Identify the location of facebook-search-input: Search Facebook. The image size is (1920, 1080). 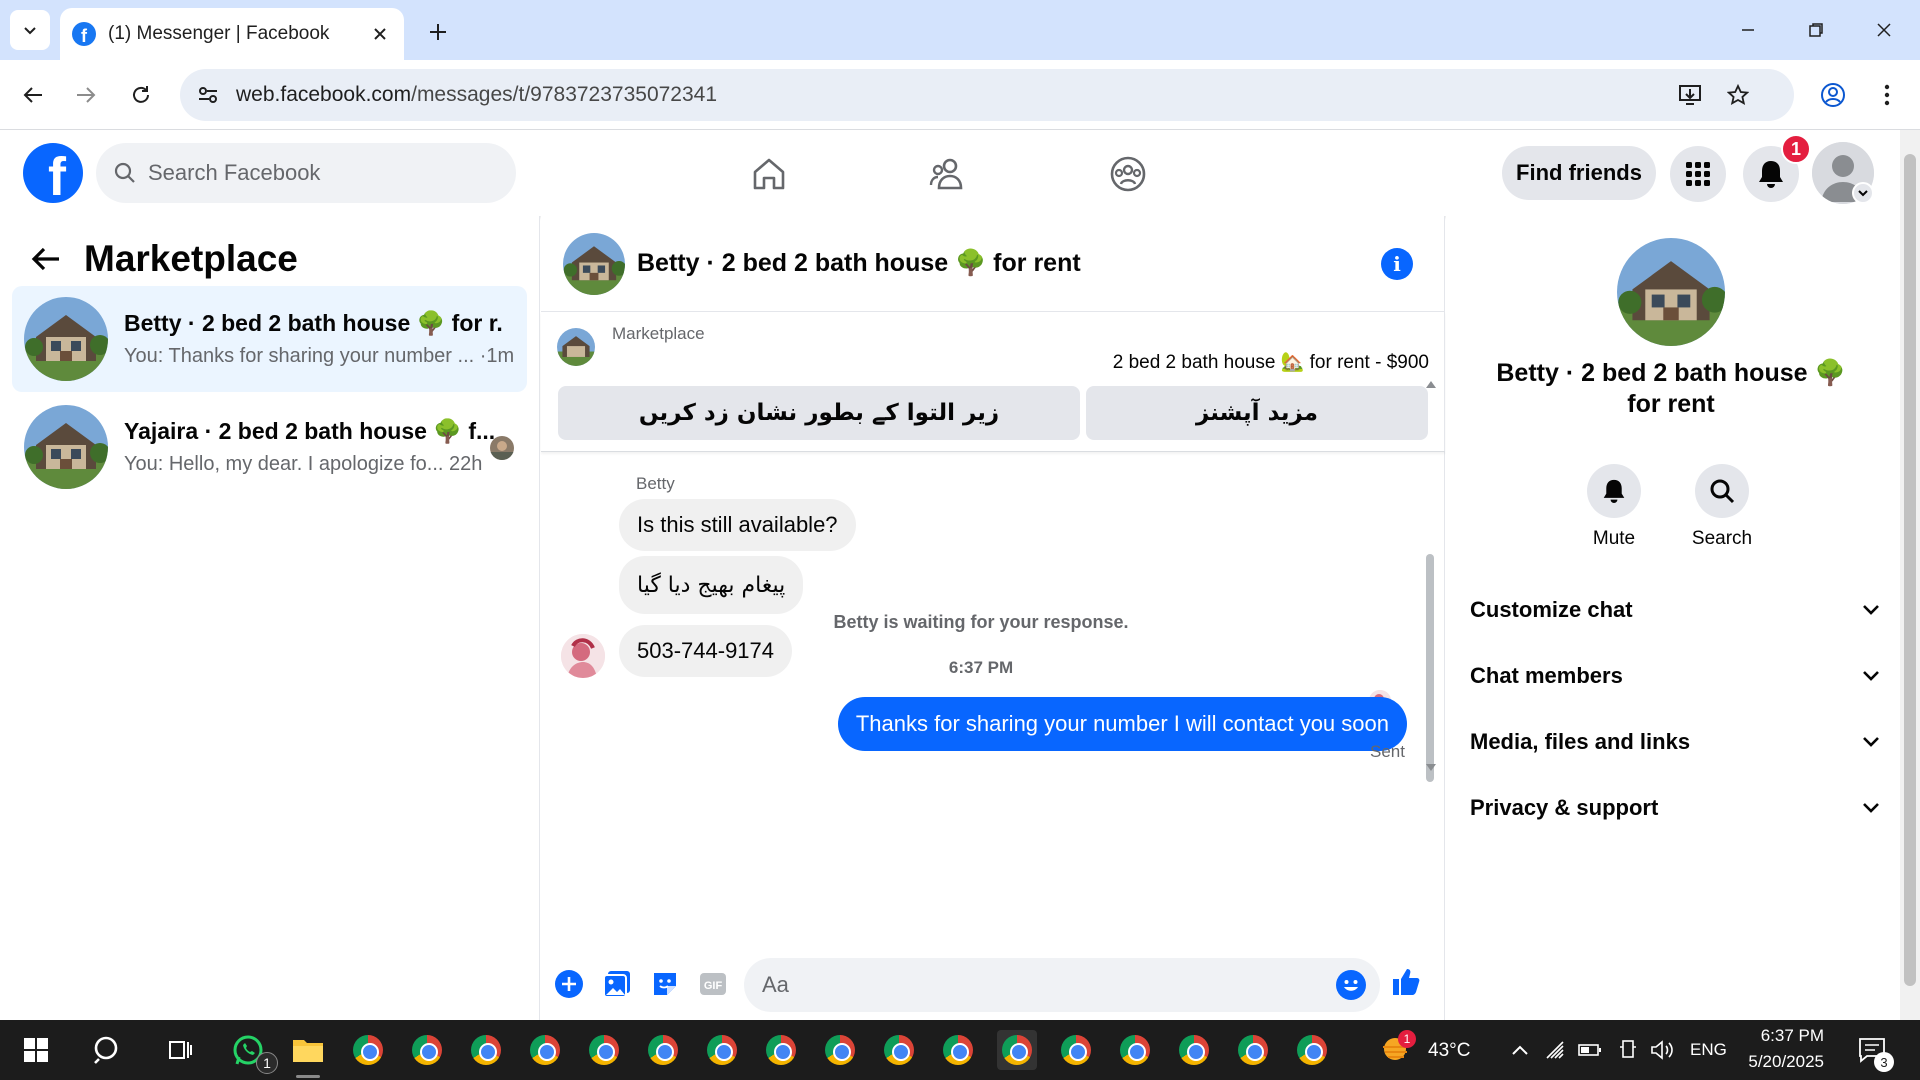
(306, 173).